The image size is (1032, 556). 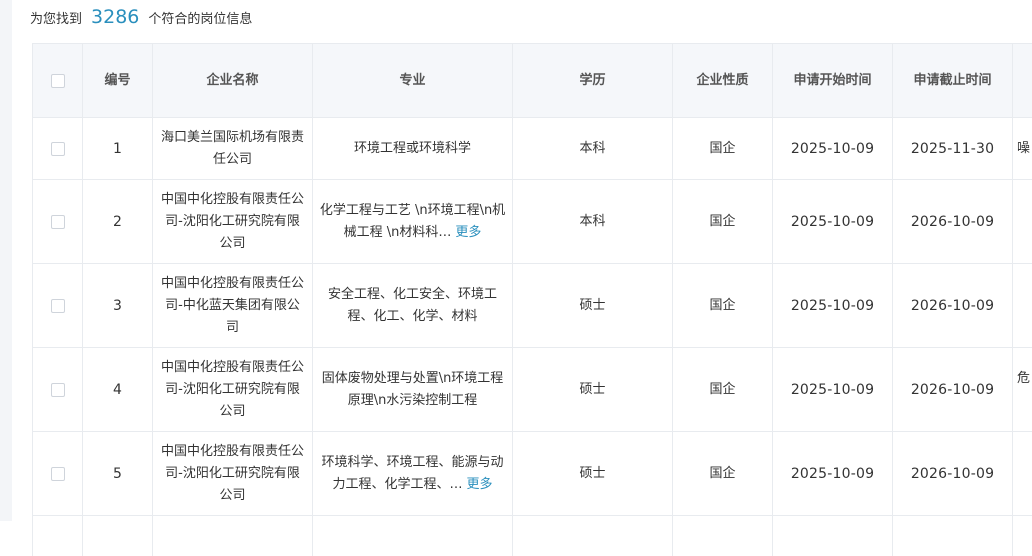 What do you see at coordinates (118, 305) in the screenshot?
I see `row-no: 3` at bounding box center [118, 305].